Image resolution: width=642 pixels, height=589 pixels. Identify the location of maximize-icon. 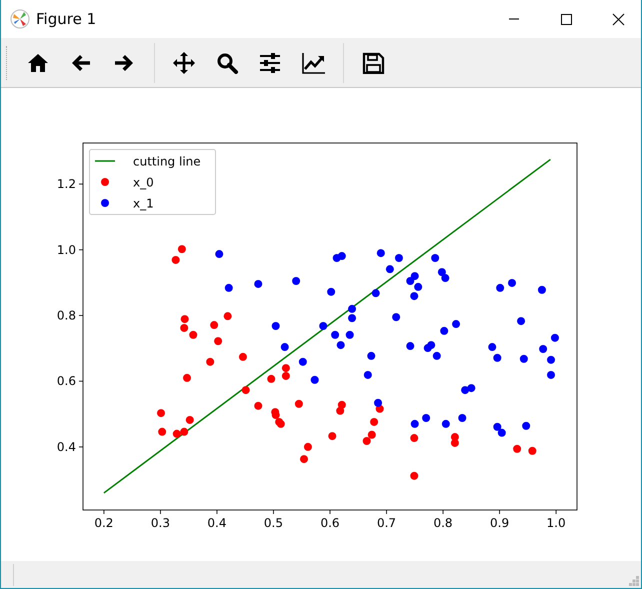
(566, 19).